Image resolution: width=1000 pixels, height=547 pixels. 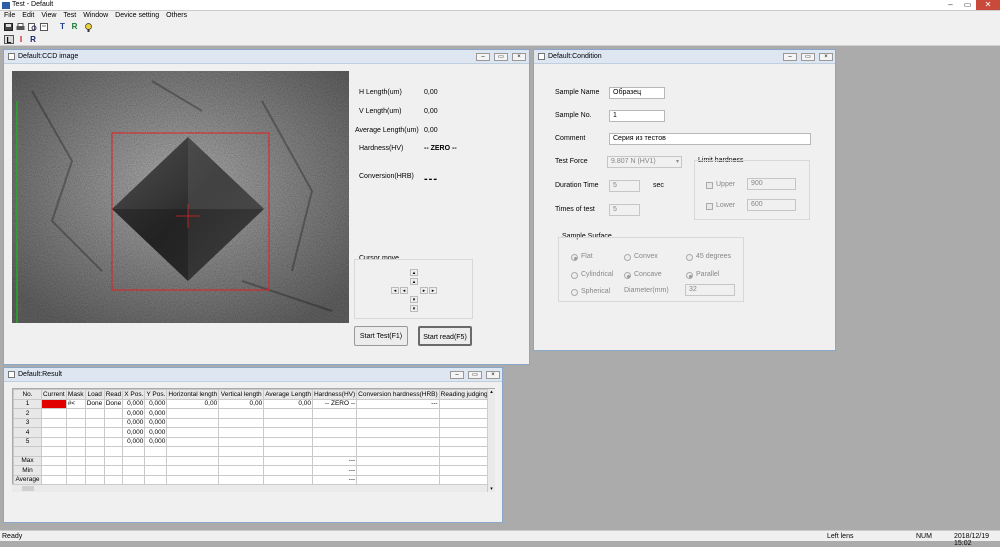 What do you see at coordinates (27, 432) in the screenshot?
I see `table-cell: 4` at bounding box center [27, 432].